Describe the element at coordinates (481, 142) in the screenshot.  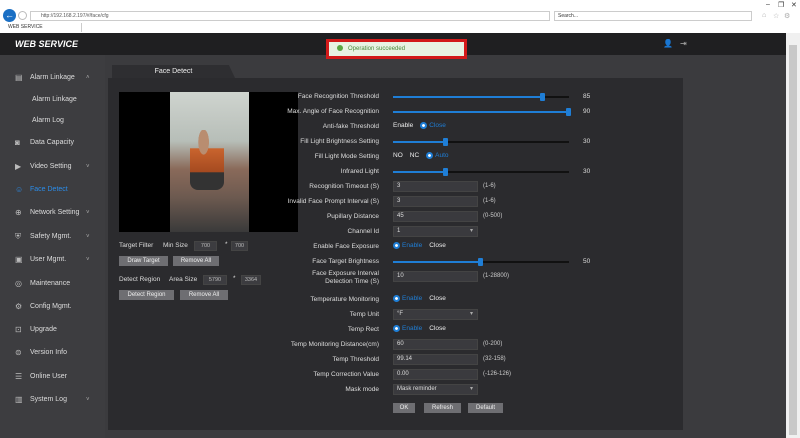
I see `fill-brightness-slider` at that location.